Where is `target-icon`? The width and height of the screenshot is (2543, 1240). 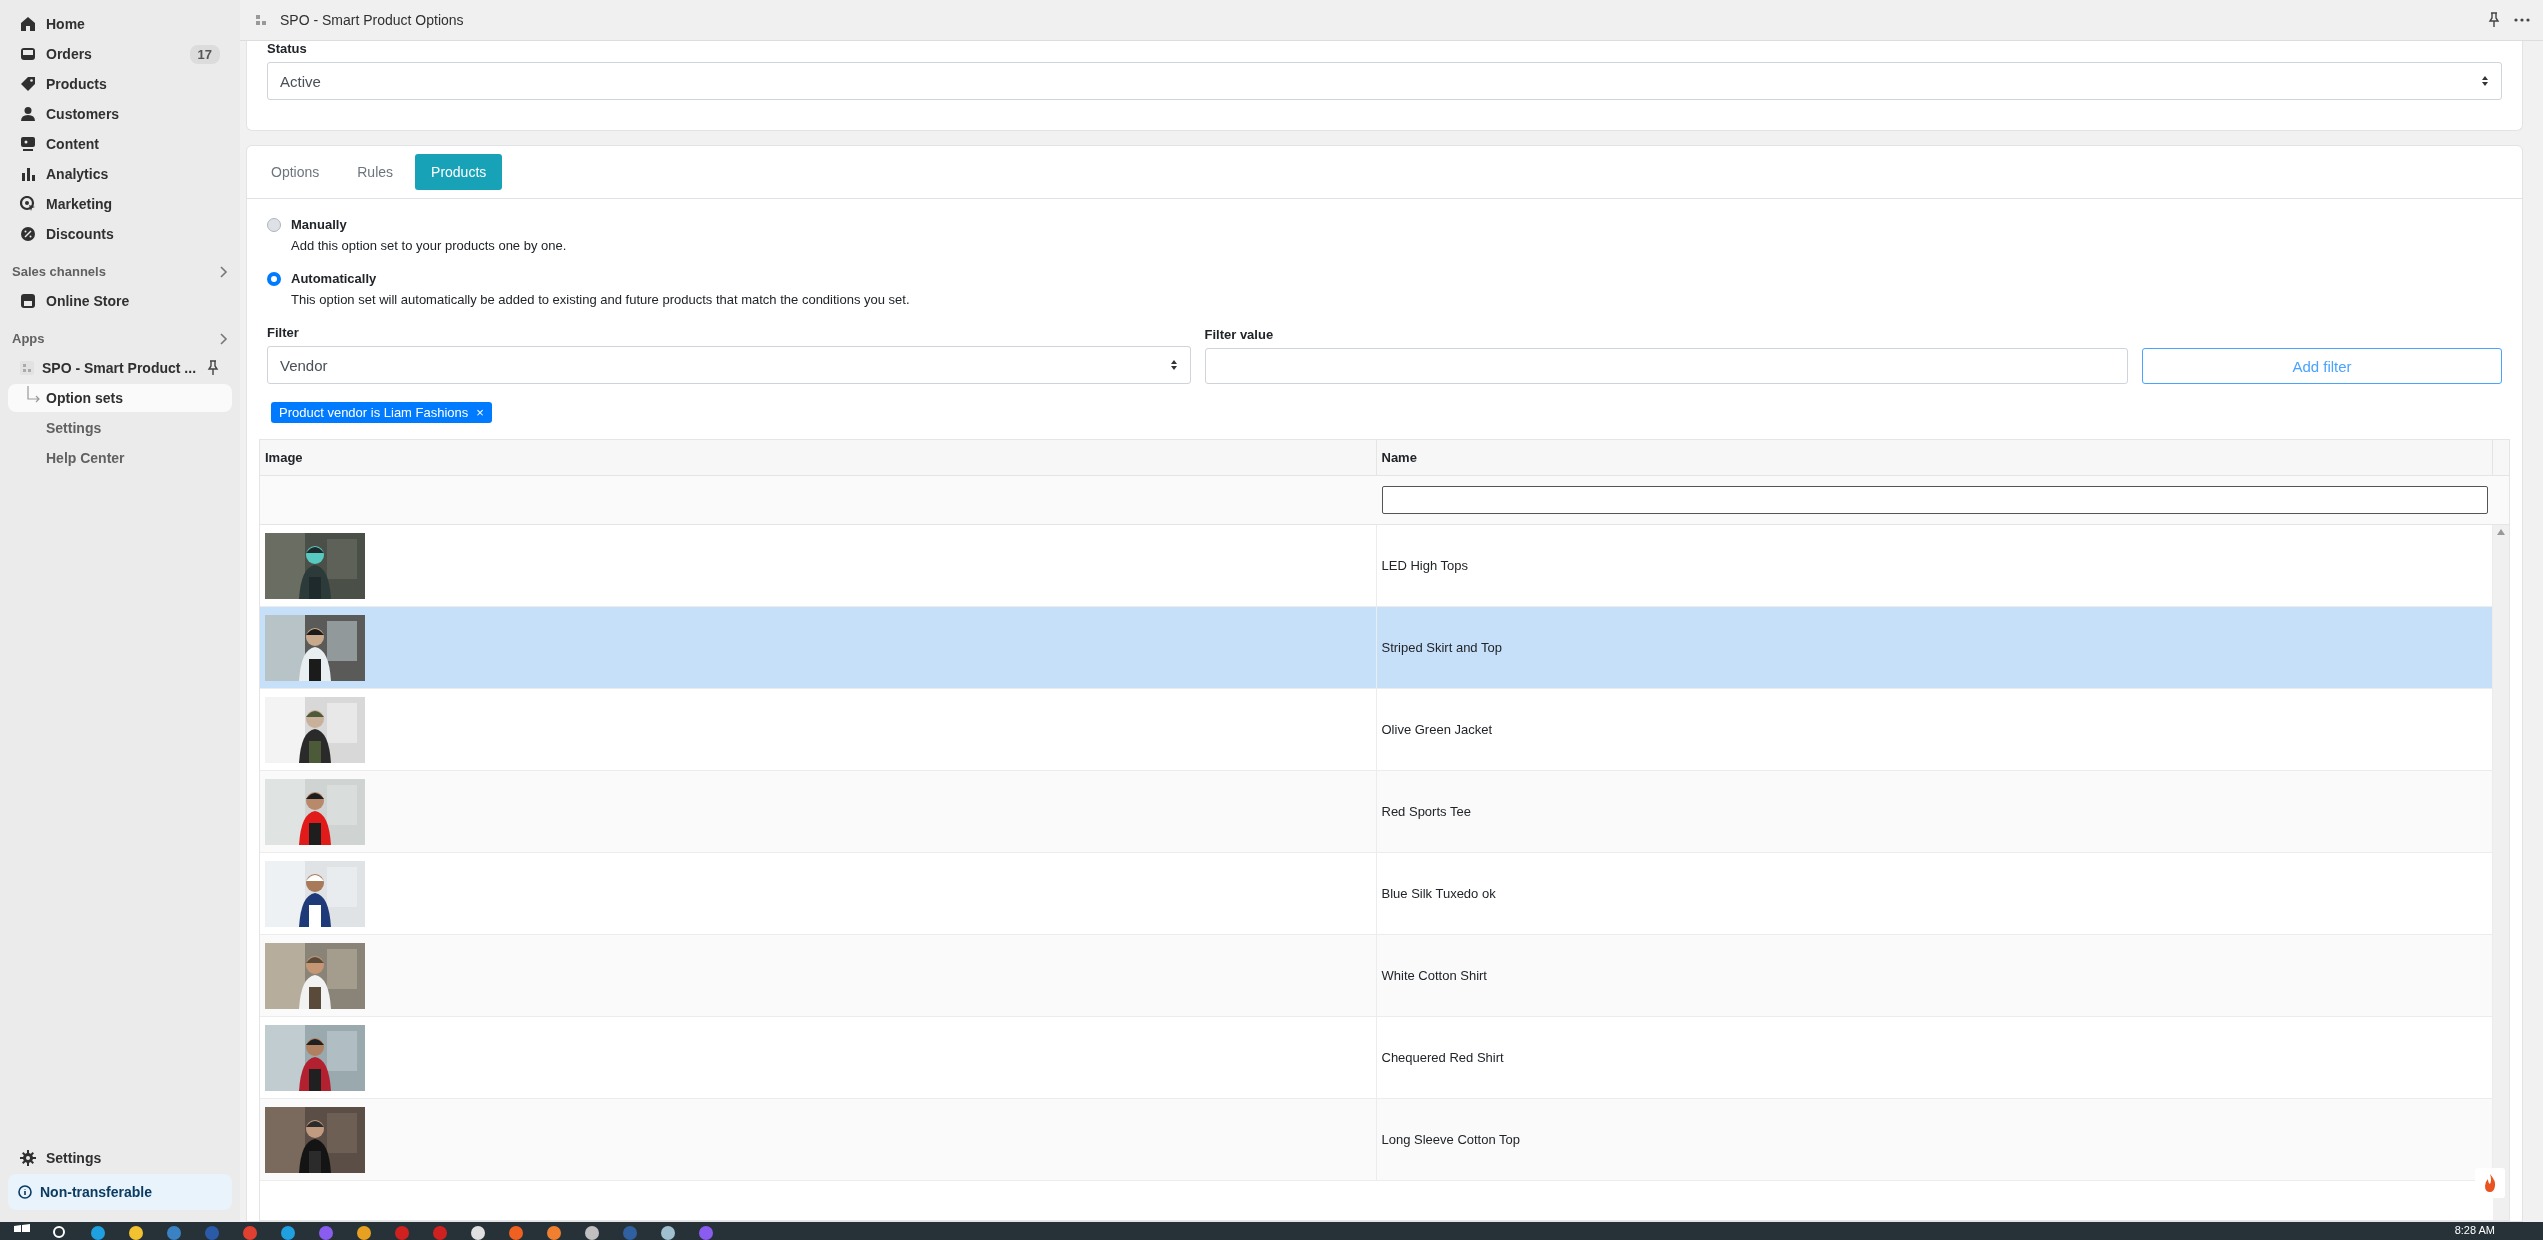 target-icon is located at coordinates (28, 204).